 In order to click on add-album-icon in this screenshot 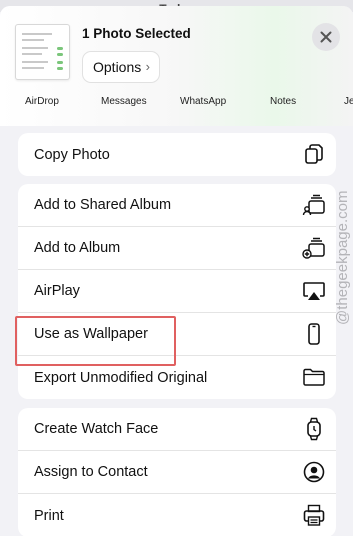, I will do `click(313, 248)`.